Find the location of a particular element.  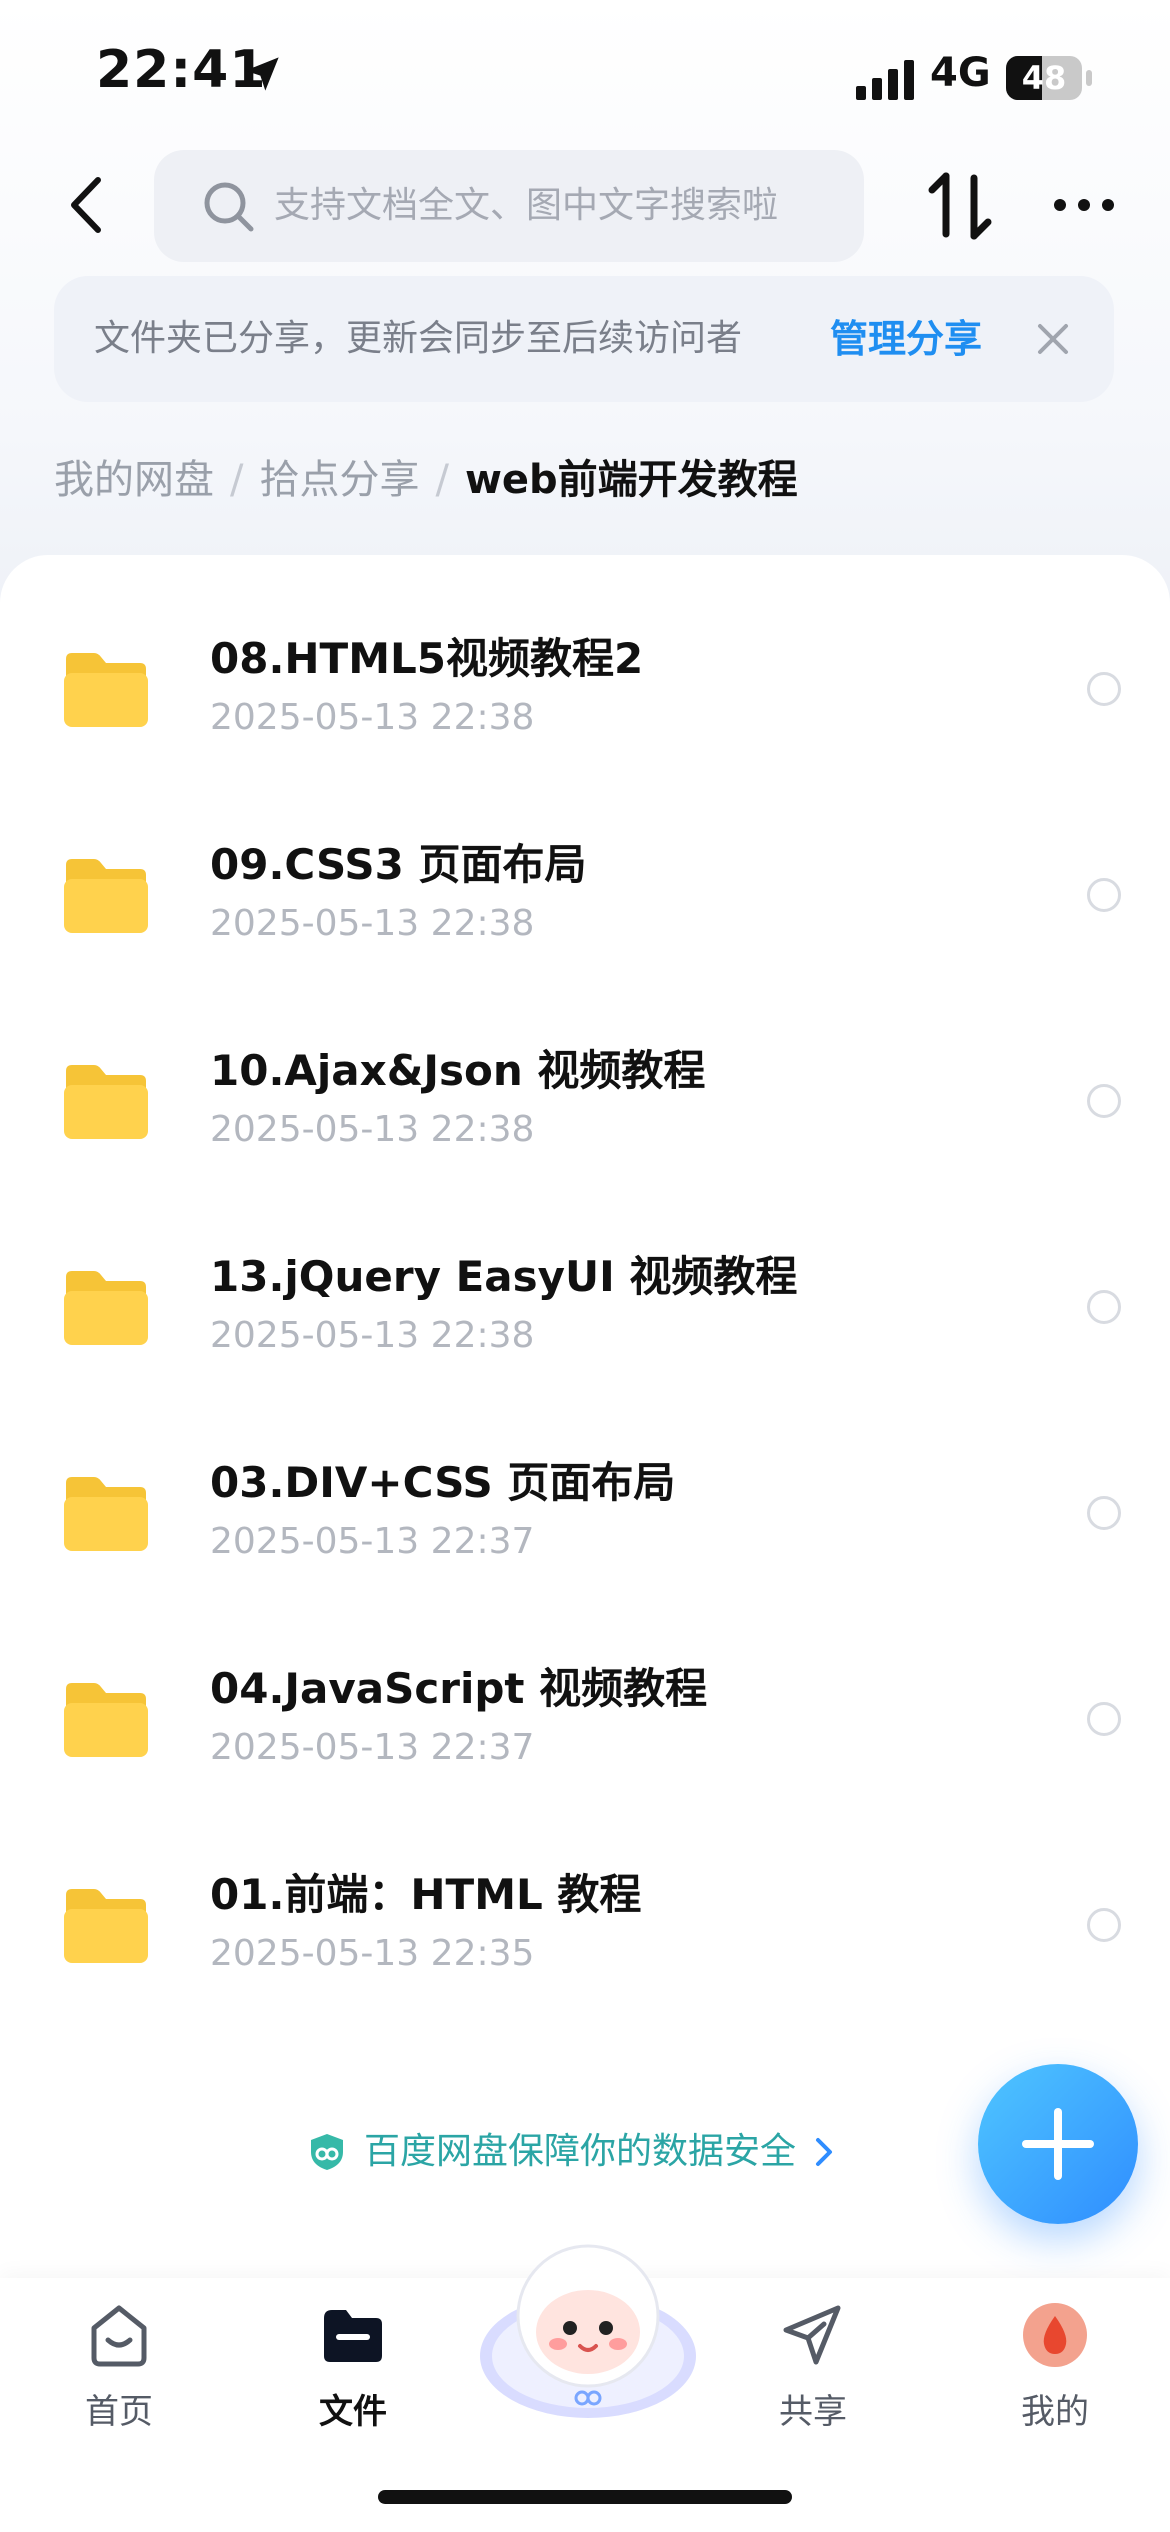

tab-files: 文件 is located at coordinates (353, 2370).